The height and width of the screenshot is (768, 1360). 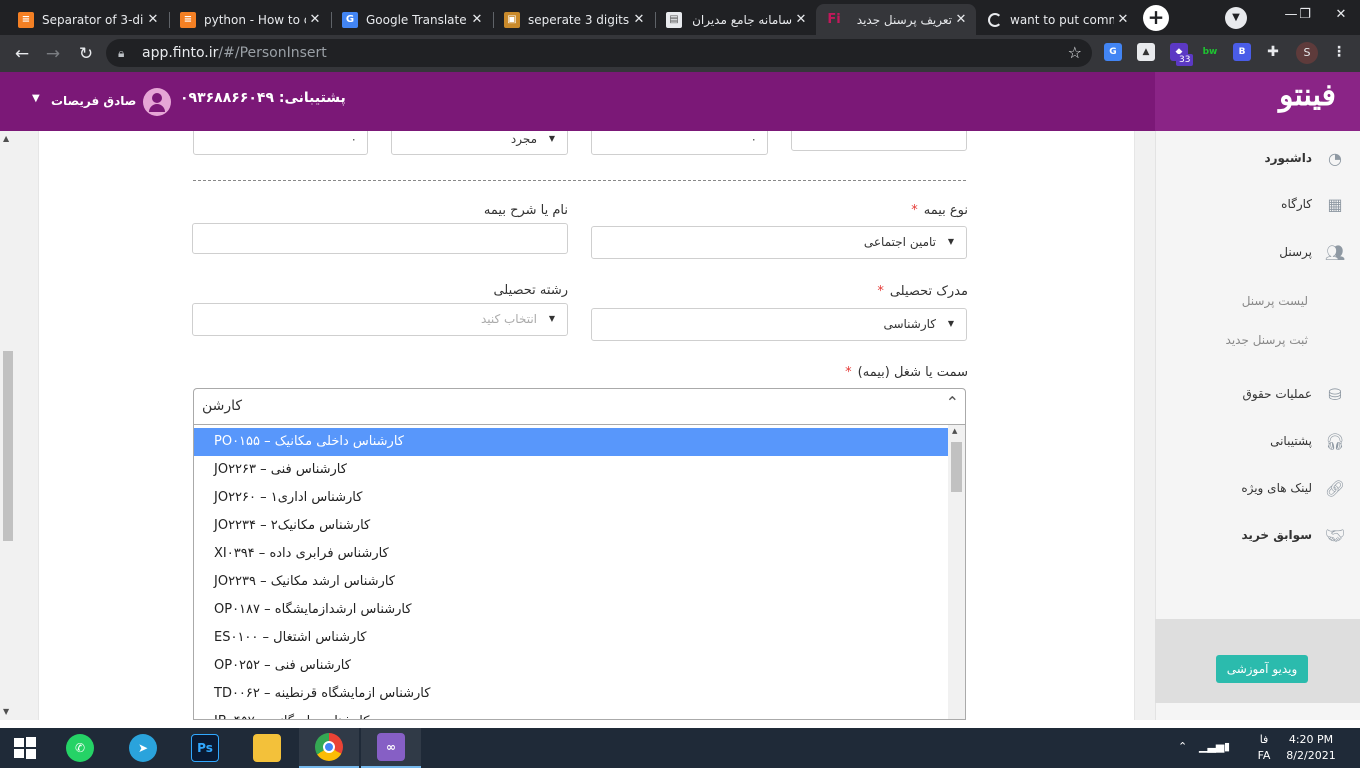 I want to click on page-scrollbar: ▲ ▼, so click(x=8, y=425).